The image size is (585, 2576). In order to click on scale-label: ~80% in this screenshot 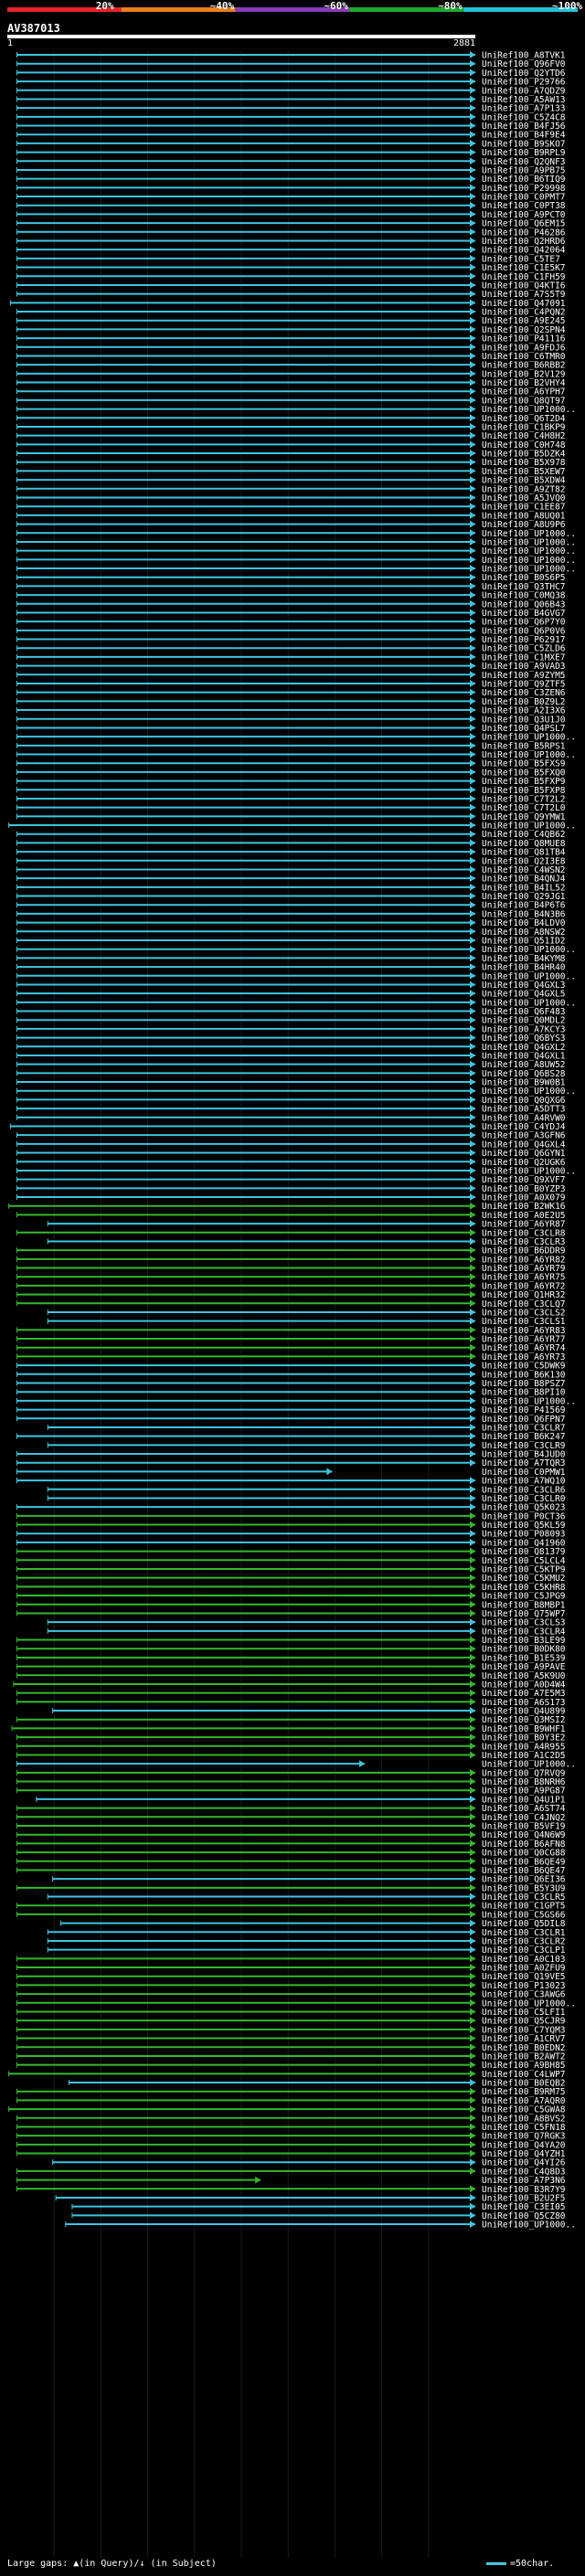, I will do `click(451, 6)`.